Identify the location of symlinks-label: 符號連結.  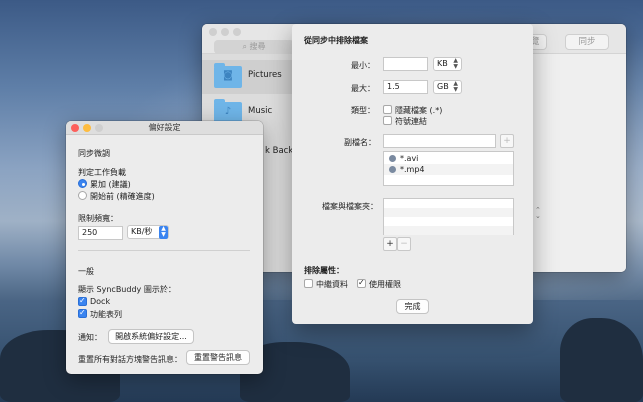
(411, 121).